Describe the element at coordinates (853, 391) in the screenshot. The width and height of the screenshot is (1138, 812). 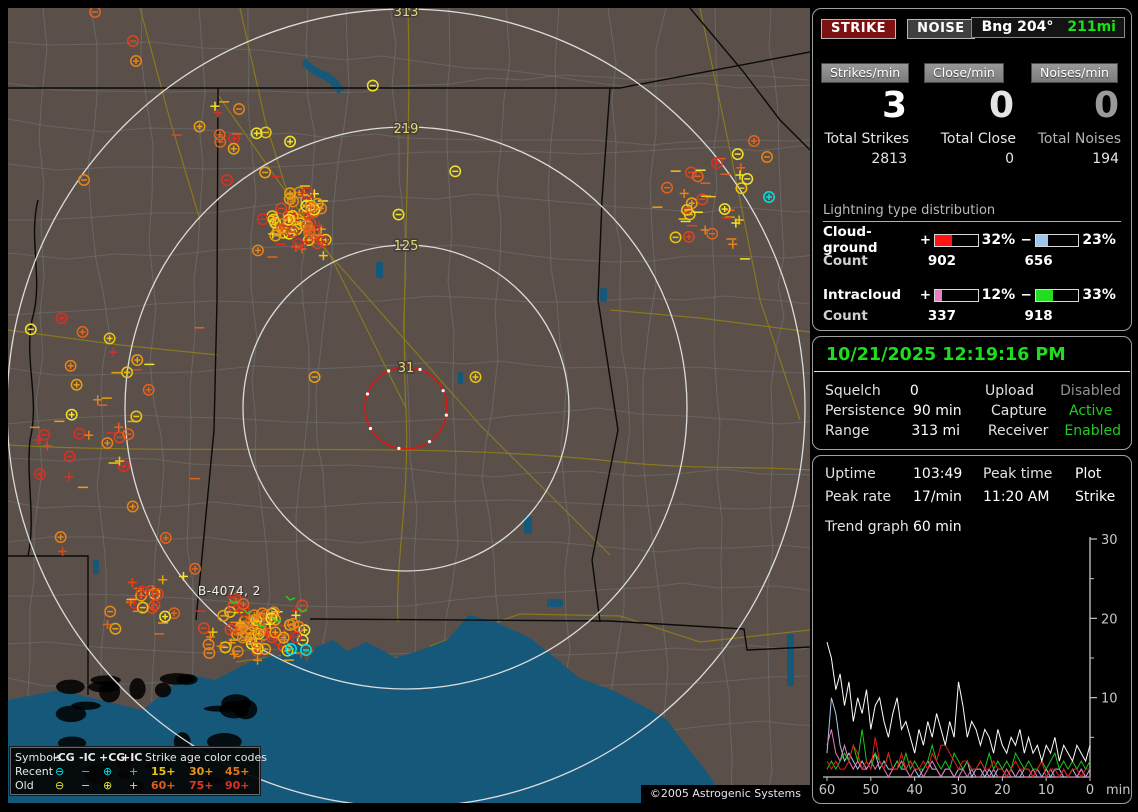
I see `squelch-label: Squelch` at that location.